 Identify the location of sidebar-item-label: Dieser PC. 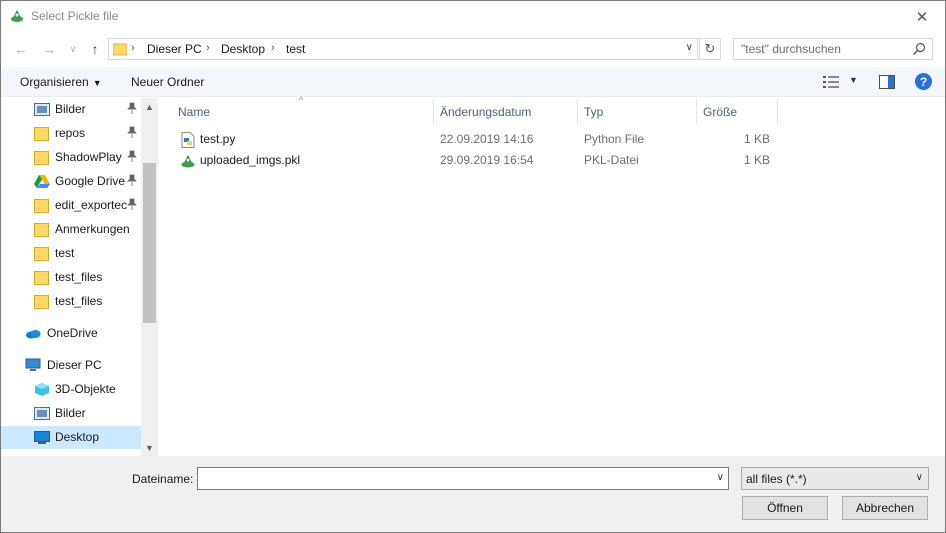
(74, 365).